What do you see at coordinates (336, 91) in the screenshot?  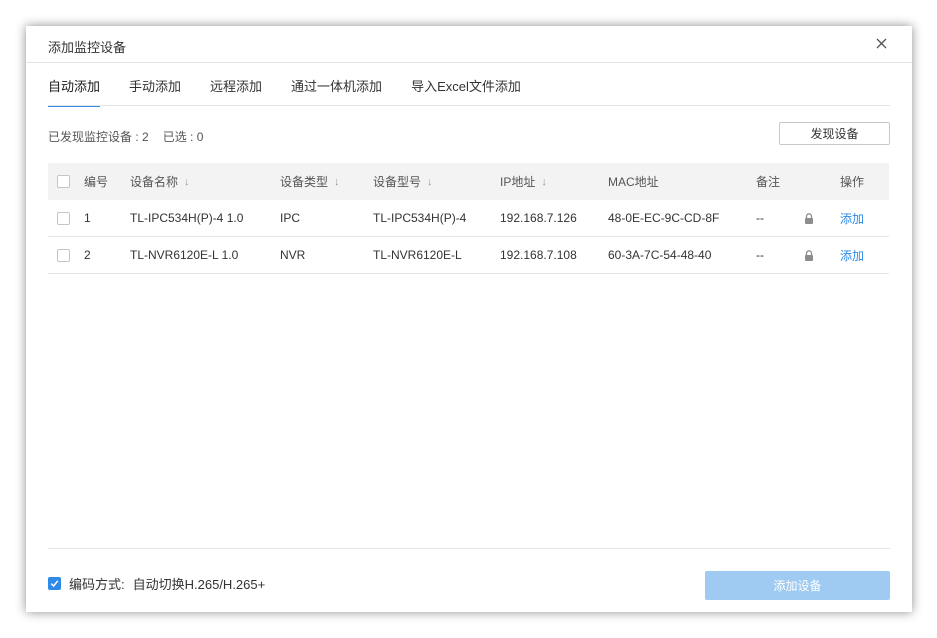 I see `tab-all-in-one-add: 通过一体机添加` at bounding box center [336, 91].